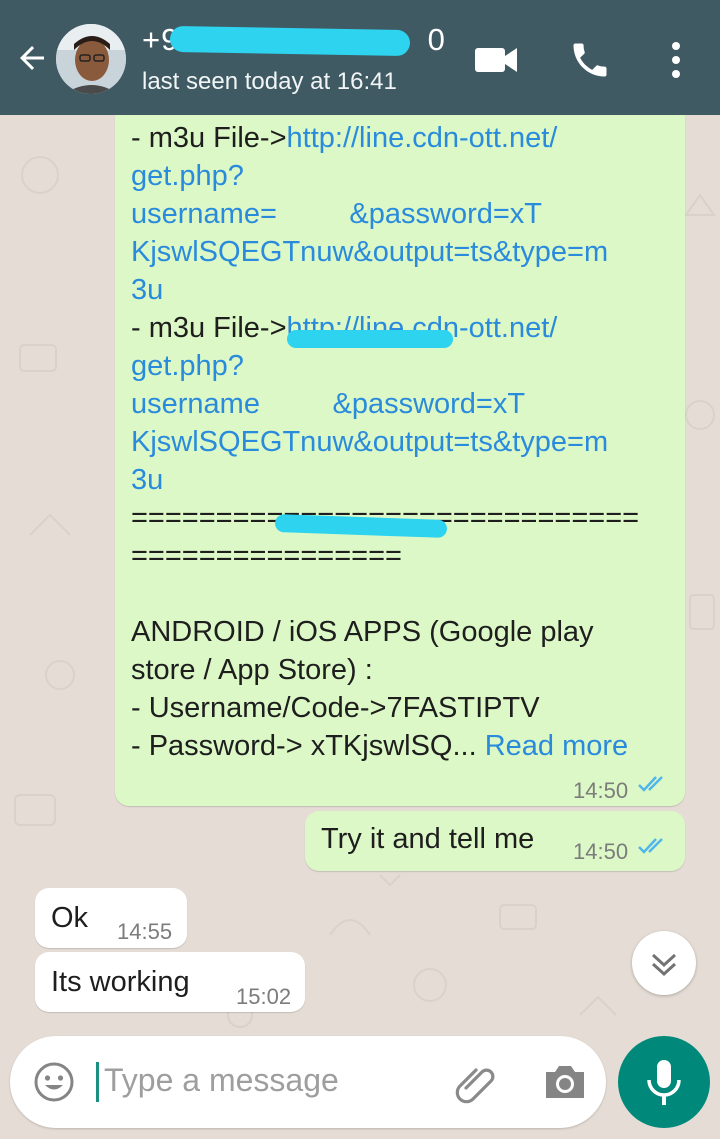 The width and height of the screenshot is (720, 1139). What do you see at coordinates (336, 214) in the screenshot?
I see `message-link: username= &password=xT` at bounding box center [336, 214].